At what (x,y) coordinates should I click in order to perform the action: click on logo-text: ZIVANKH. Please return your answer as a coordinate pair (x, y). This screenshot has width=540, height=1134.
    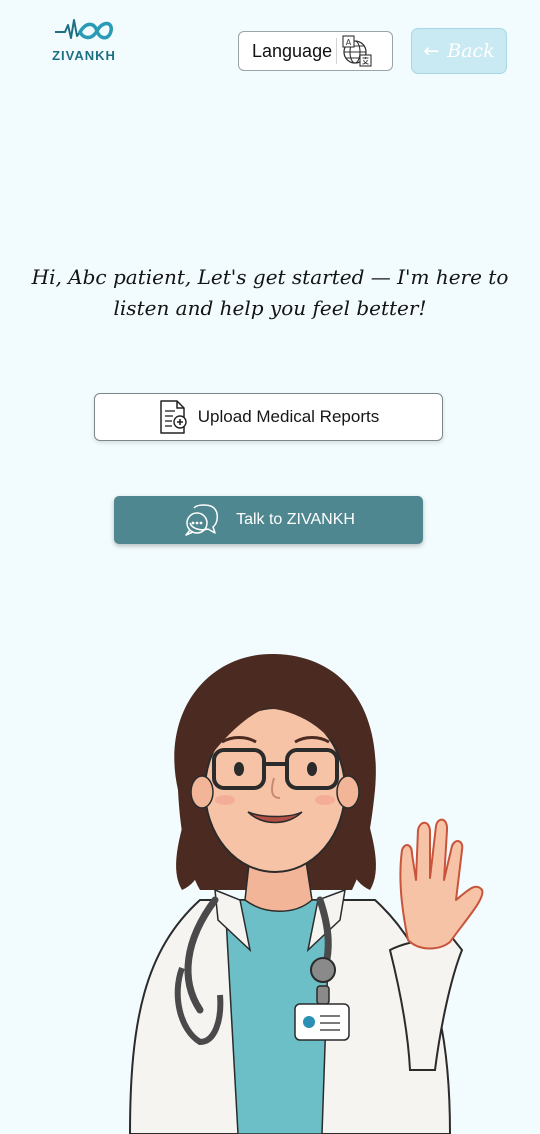
    Looking at the image, I should click on (84, 55).